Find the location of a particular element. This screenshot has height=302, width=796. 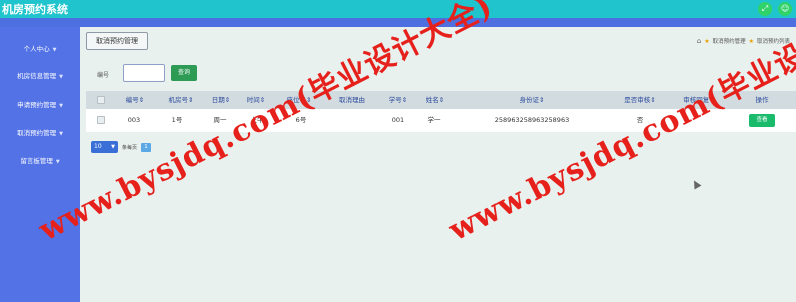

column-header: 日期⇕ is located at coordinates (221, 100).